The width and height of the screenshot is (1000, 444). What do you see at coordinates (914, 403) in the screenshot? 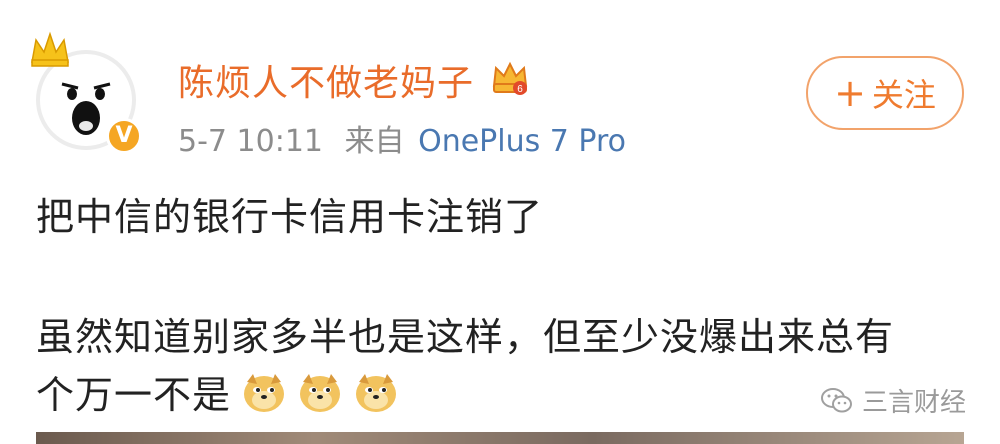
I see `watermark-text: 三言财经` at bounding box center [914, 403].